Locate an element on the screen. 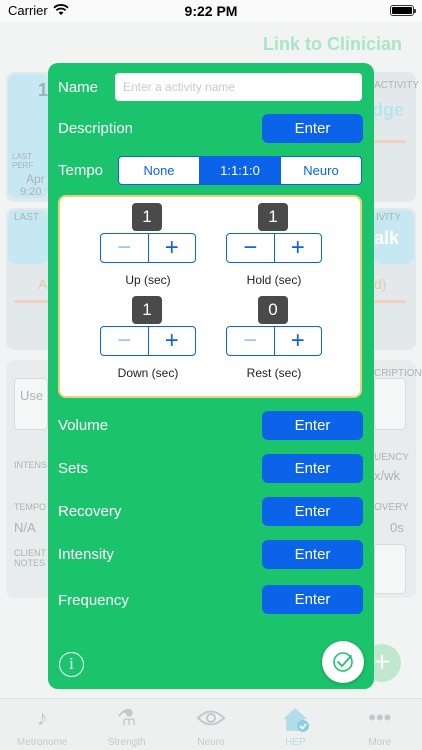 This screenshot has width=422, height=750. confirm-button is located at coordinates (343, 662).